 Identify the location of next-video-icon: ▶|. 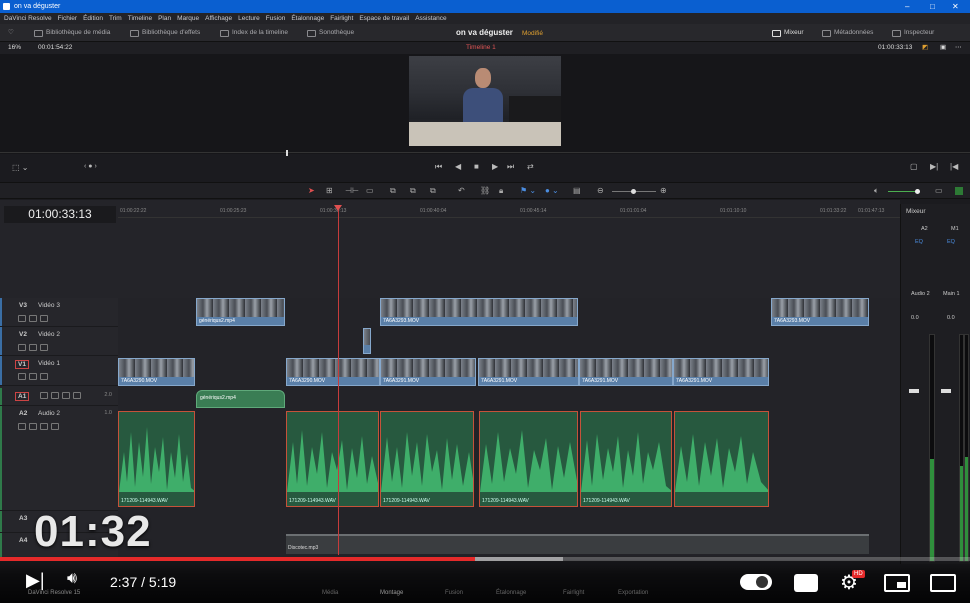
(35, 580).